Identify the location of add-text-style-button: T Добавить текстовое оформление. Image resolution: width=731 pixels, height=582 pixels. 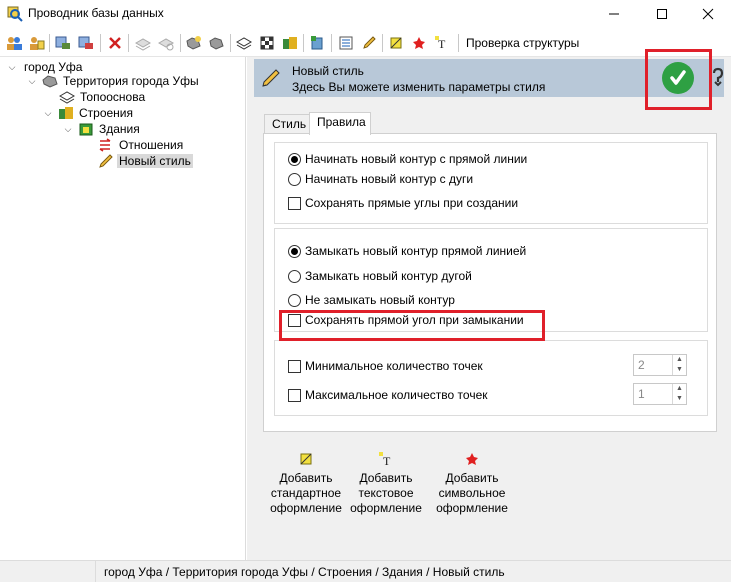
(386, 482).